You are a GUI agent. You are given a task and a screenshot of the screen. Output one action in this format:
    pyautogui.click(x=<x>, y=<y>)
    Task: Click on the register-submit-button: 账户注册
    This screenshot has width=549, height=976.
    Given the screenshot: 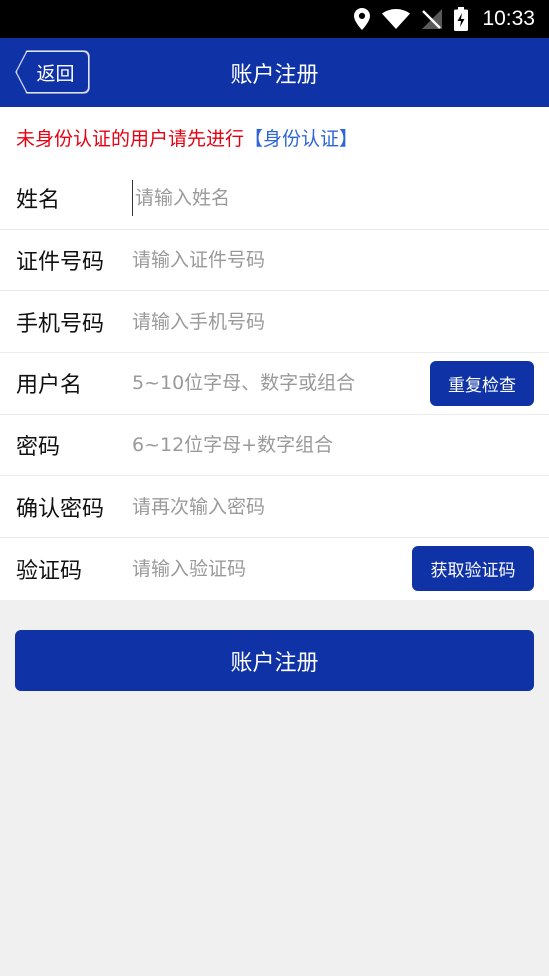 What is the action you would take?
    pyautogui.click(x=274, y=660)
    